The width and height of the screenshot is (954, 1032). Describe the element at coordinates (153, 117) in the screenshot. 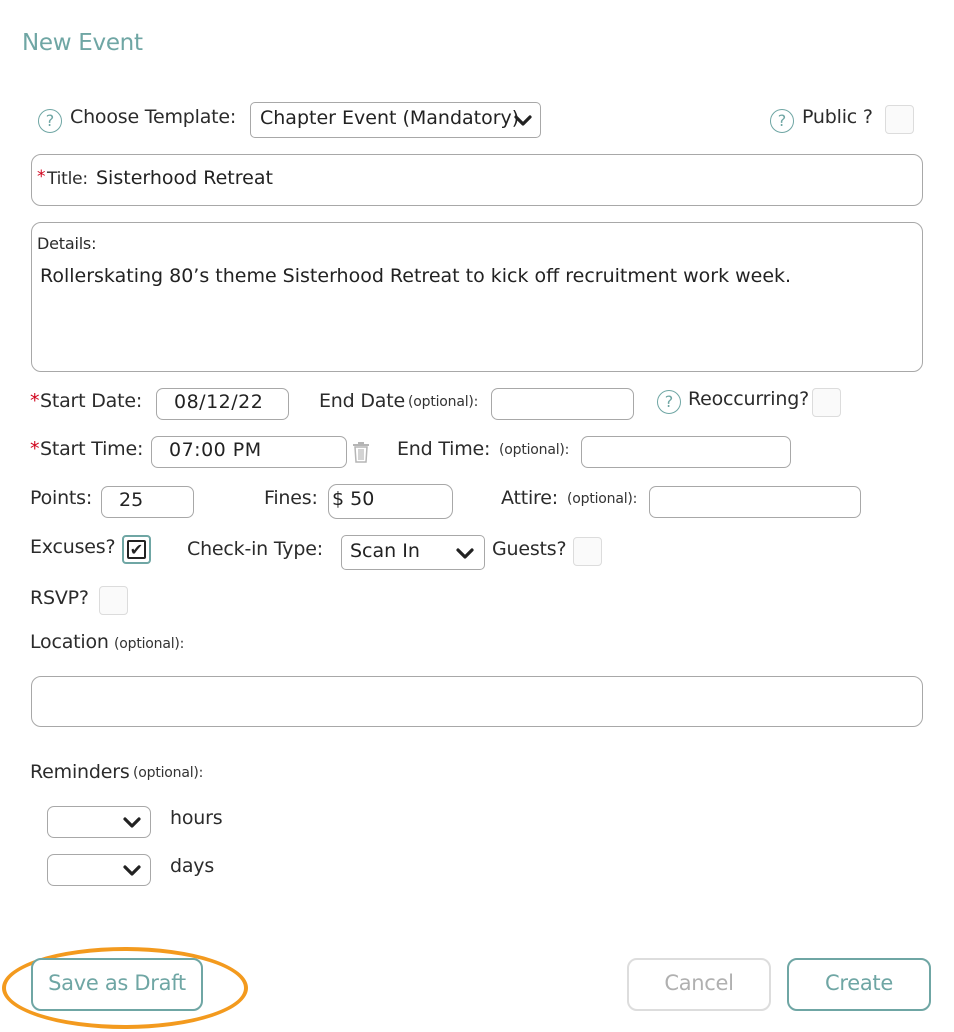

I see `template-label: Choose Template:` at that location.